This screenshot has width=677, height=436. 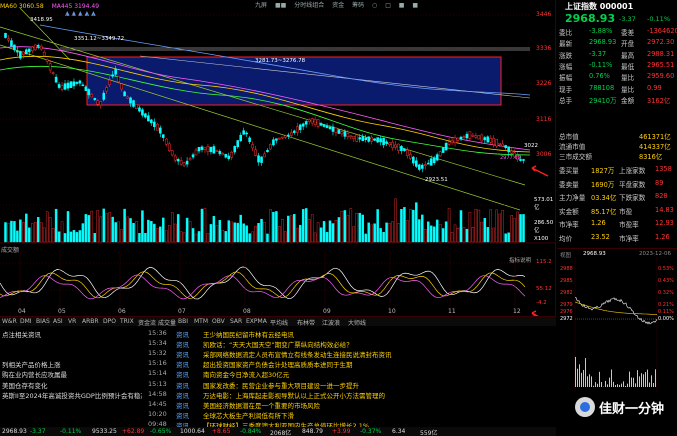 I want to click on news-item: 美国仓存有变化 15:13 资讯 国家发改委：民营企业参与重大项目建设一进一步提升, so click(x=278, y=384).